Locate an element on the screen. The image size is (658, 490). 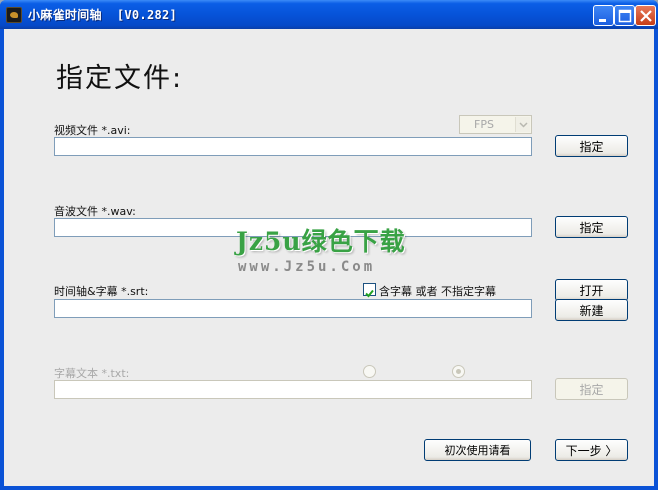
minimize-icon is located at coordinates (602, 20).